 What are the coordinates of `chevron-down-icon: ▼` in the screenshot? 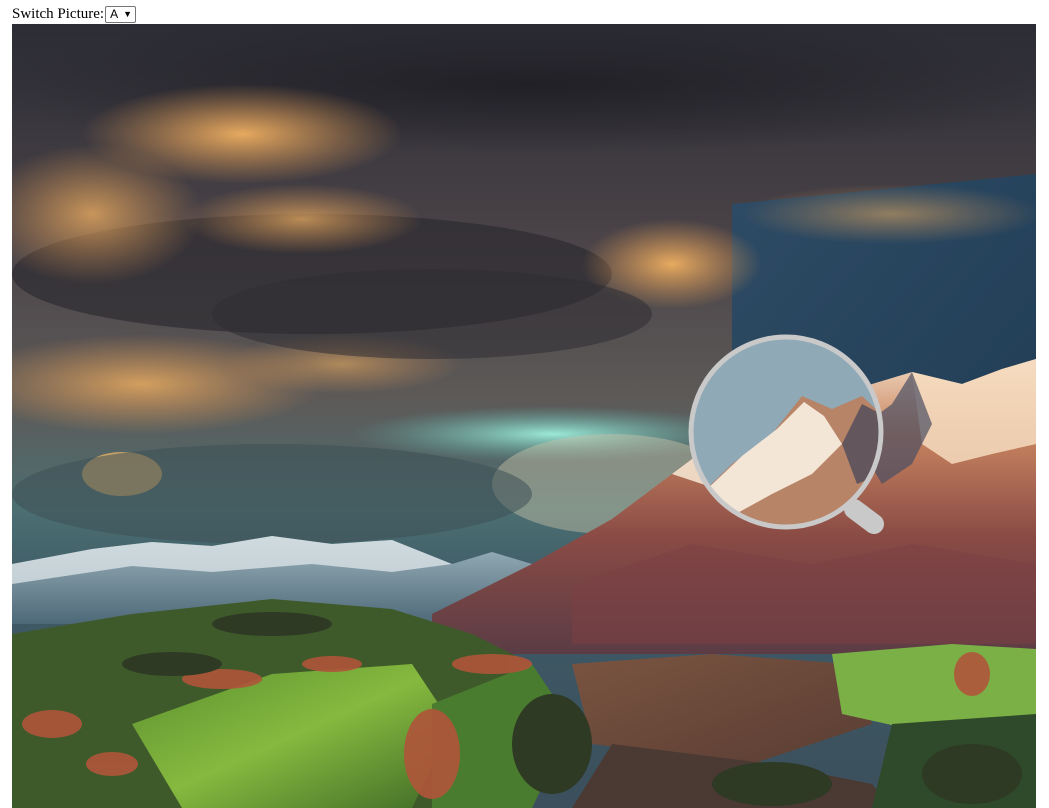 It's located at (128, 13).